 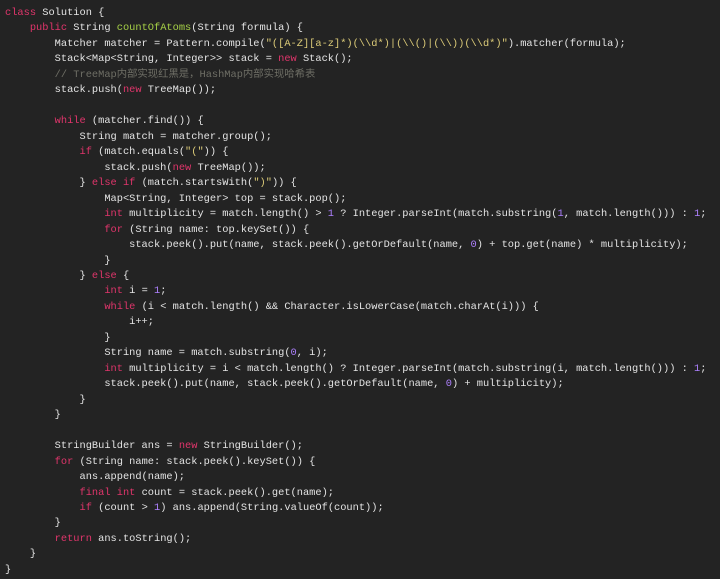 I want to click on code-text: ).matcher(formula);, so click(x=566, y=43).